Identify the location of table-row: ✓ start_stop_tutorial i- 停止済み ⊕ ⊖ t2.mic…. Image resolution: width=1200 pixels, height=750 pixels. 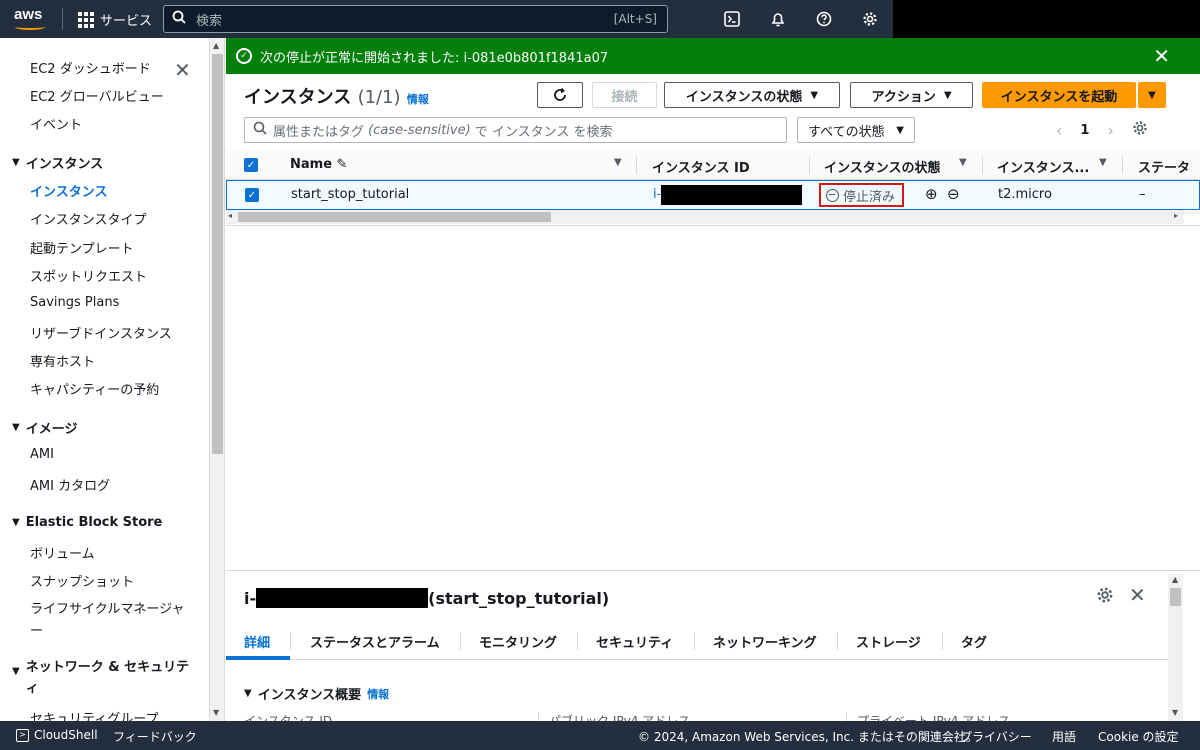
(713, 195).